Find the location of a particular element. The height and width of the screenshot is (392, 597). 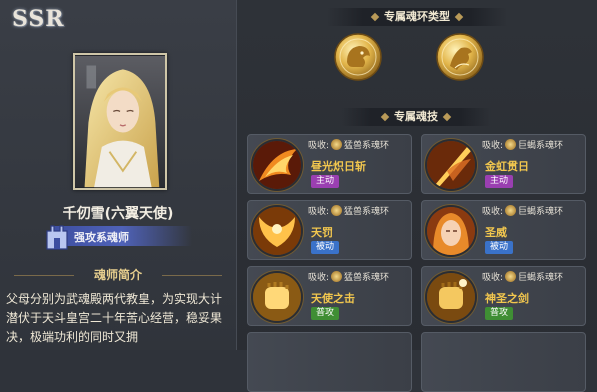

skill-card-8-partial is located at coordinates (503, 362).